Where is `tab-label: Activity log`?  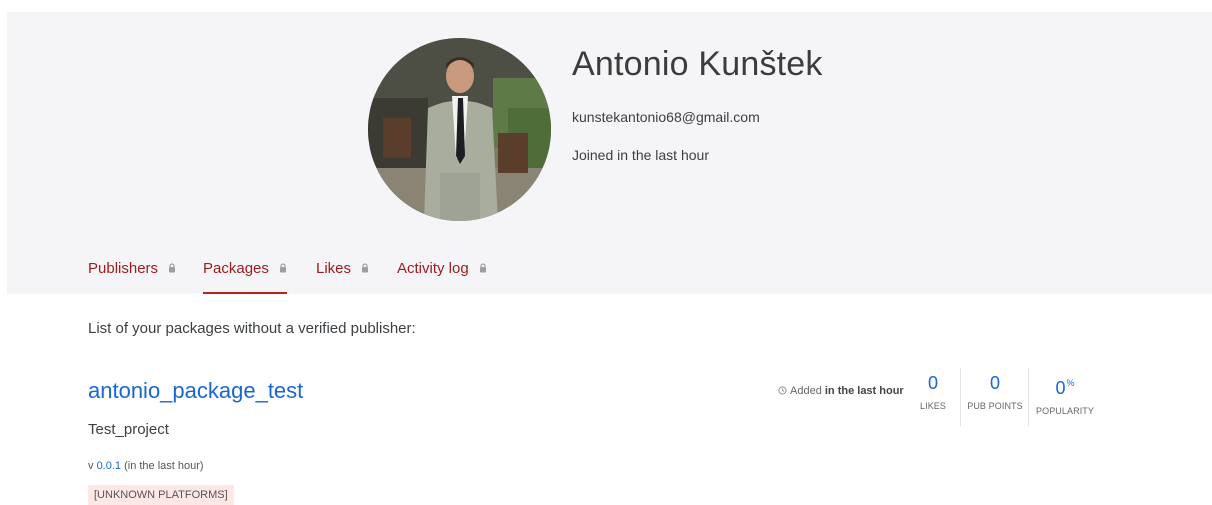 tab-label: Activity log is located at coordinates (433, 268).